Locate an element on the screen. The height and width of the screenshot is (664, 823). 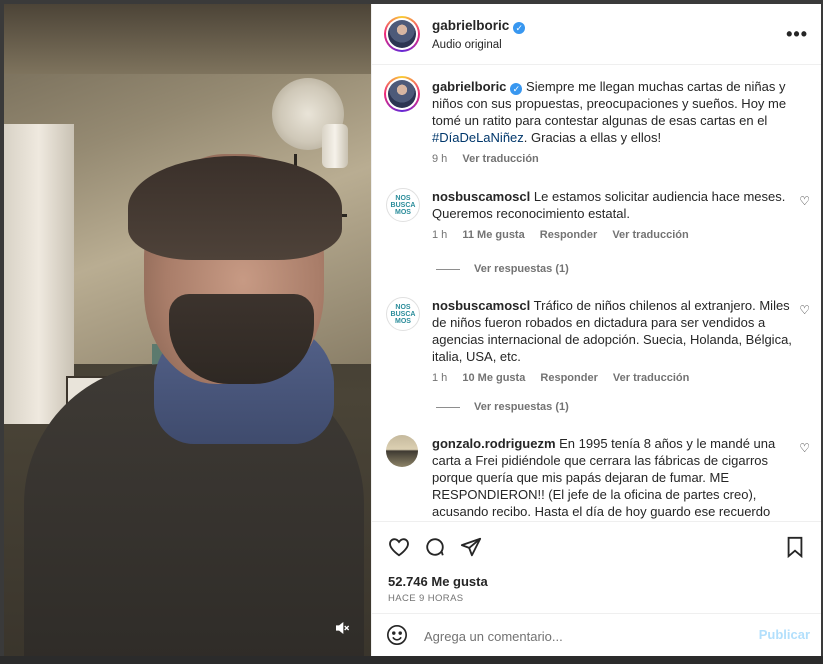
comment-icon is located at coordinates (435, 547).